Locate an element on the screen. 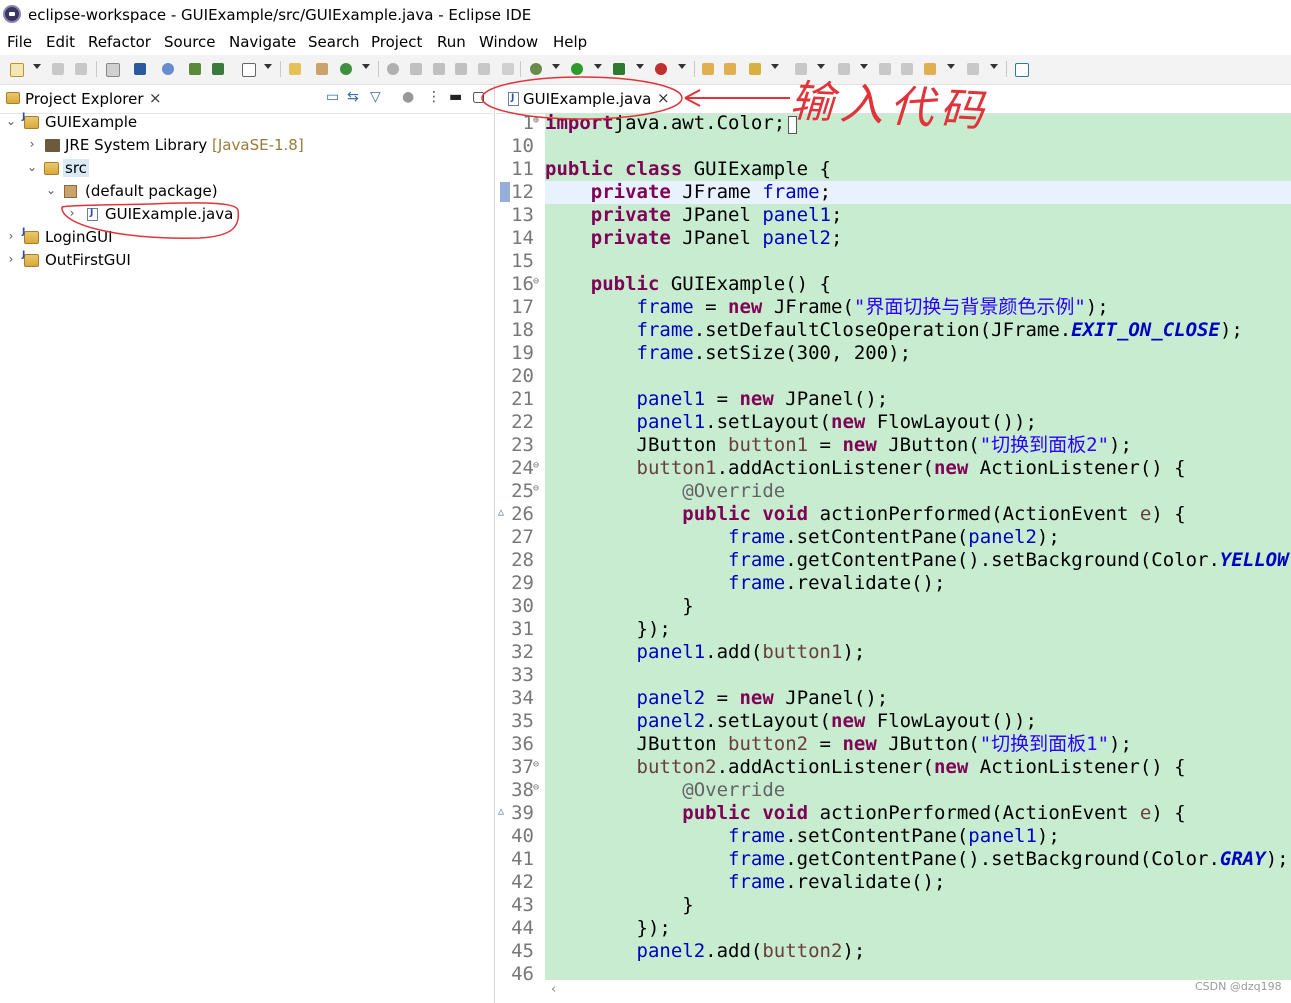  build-all-icon is located at coordinates (218, 69).